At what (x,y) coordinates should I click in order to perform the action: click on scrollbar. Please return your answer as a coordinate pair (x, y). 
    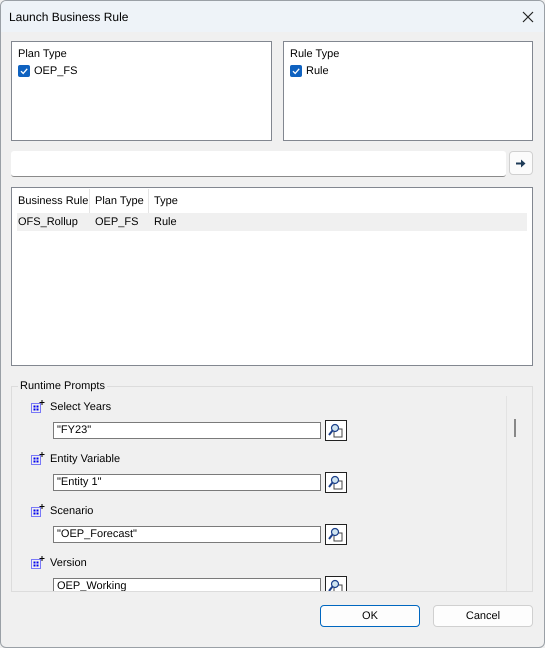
    Looking at the image, I should click on (511, 493).